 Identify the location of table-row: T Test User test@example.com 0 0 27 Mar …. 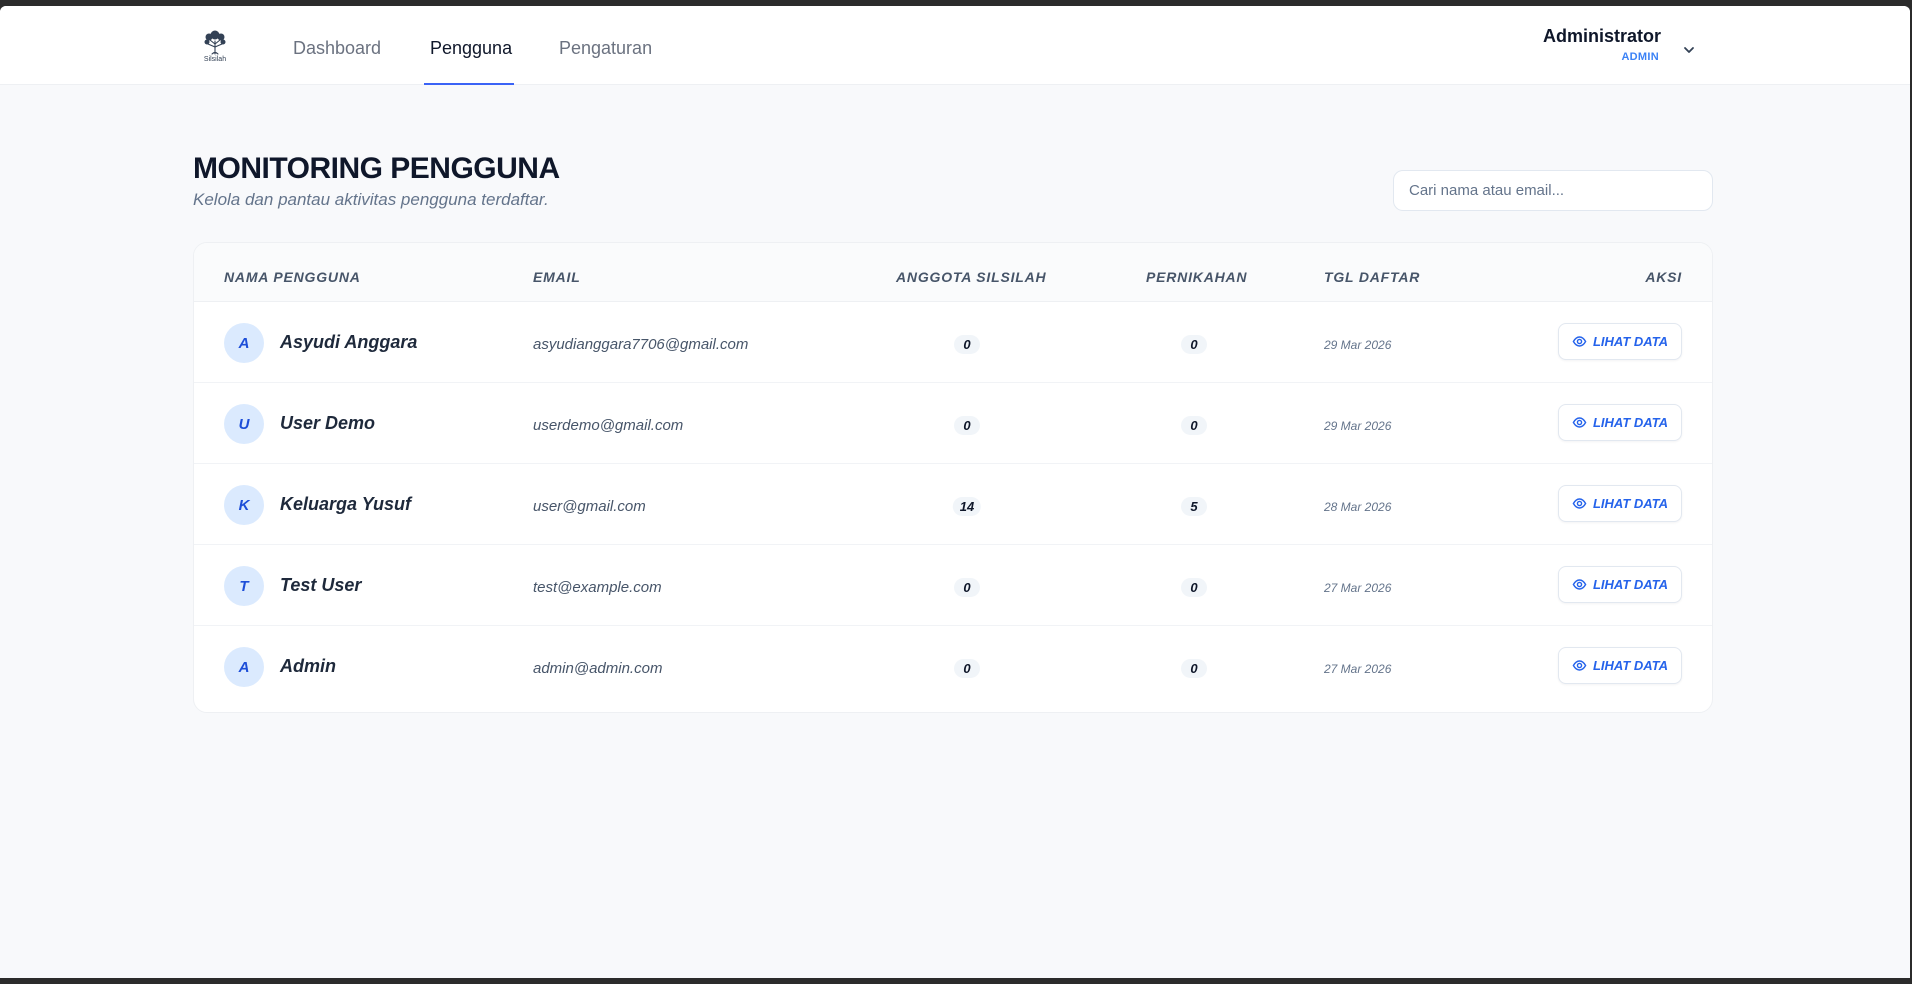
(953, 585).